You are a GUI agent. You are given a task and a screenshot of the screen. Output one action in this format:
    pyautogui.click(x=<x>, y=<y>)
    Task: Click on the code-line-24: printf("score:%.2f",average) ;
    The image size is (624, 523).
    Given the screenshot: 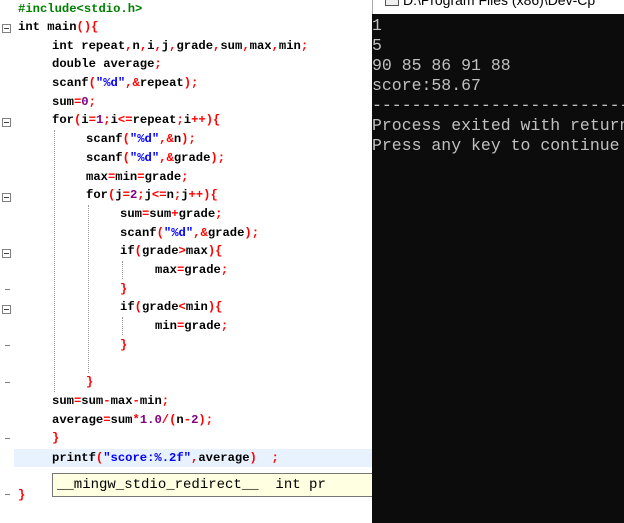 What is the action you would take?
    pyautogui.click(x=165, y=458)
    